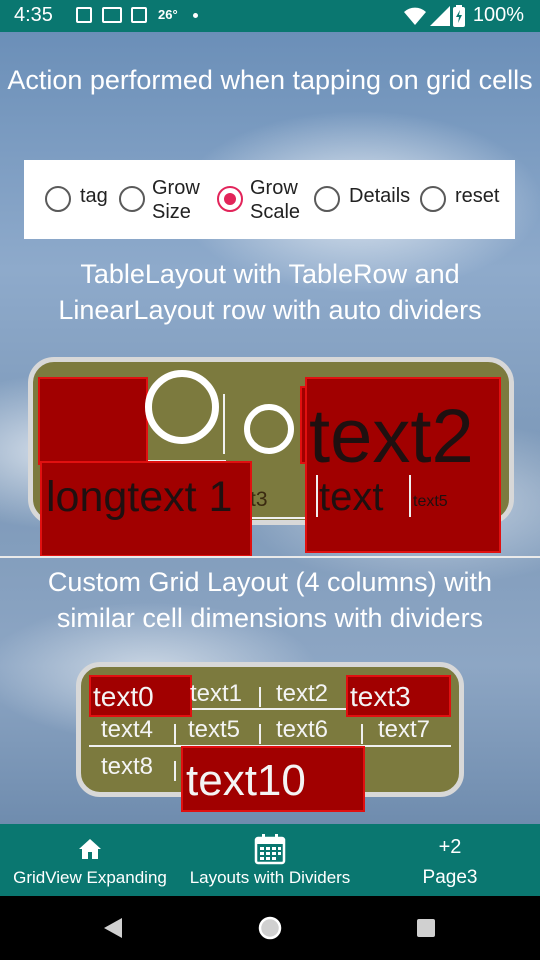 This screenshot has height=960, width=540. Describe the element at coordinates (415, 16) in the screenshot. I see `wifi-icon` at that location.